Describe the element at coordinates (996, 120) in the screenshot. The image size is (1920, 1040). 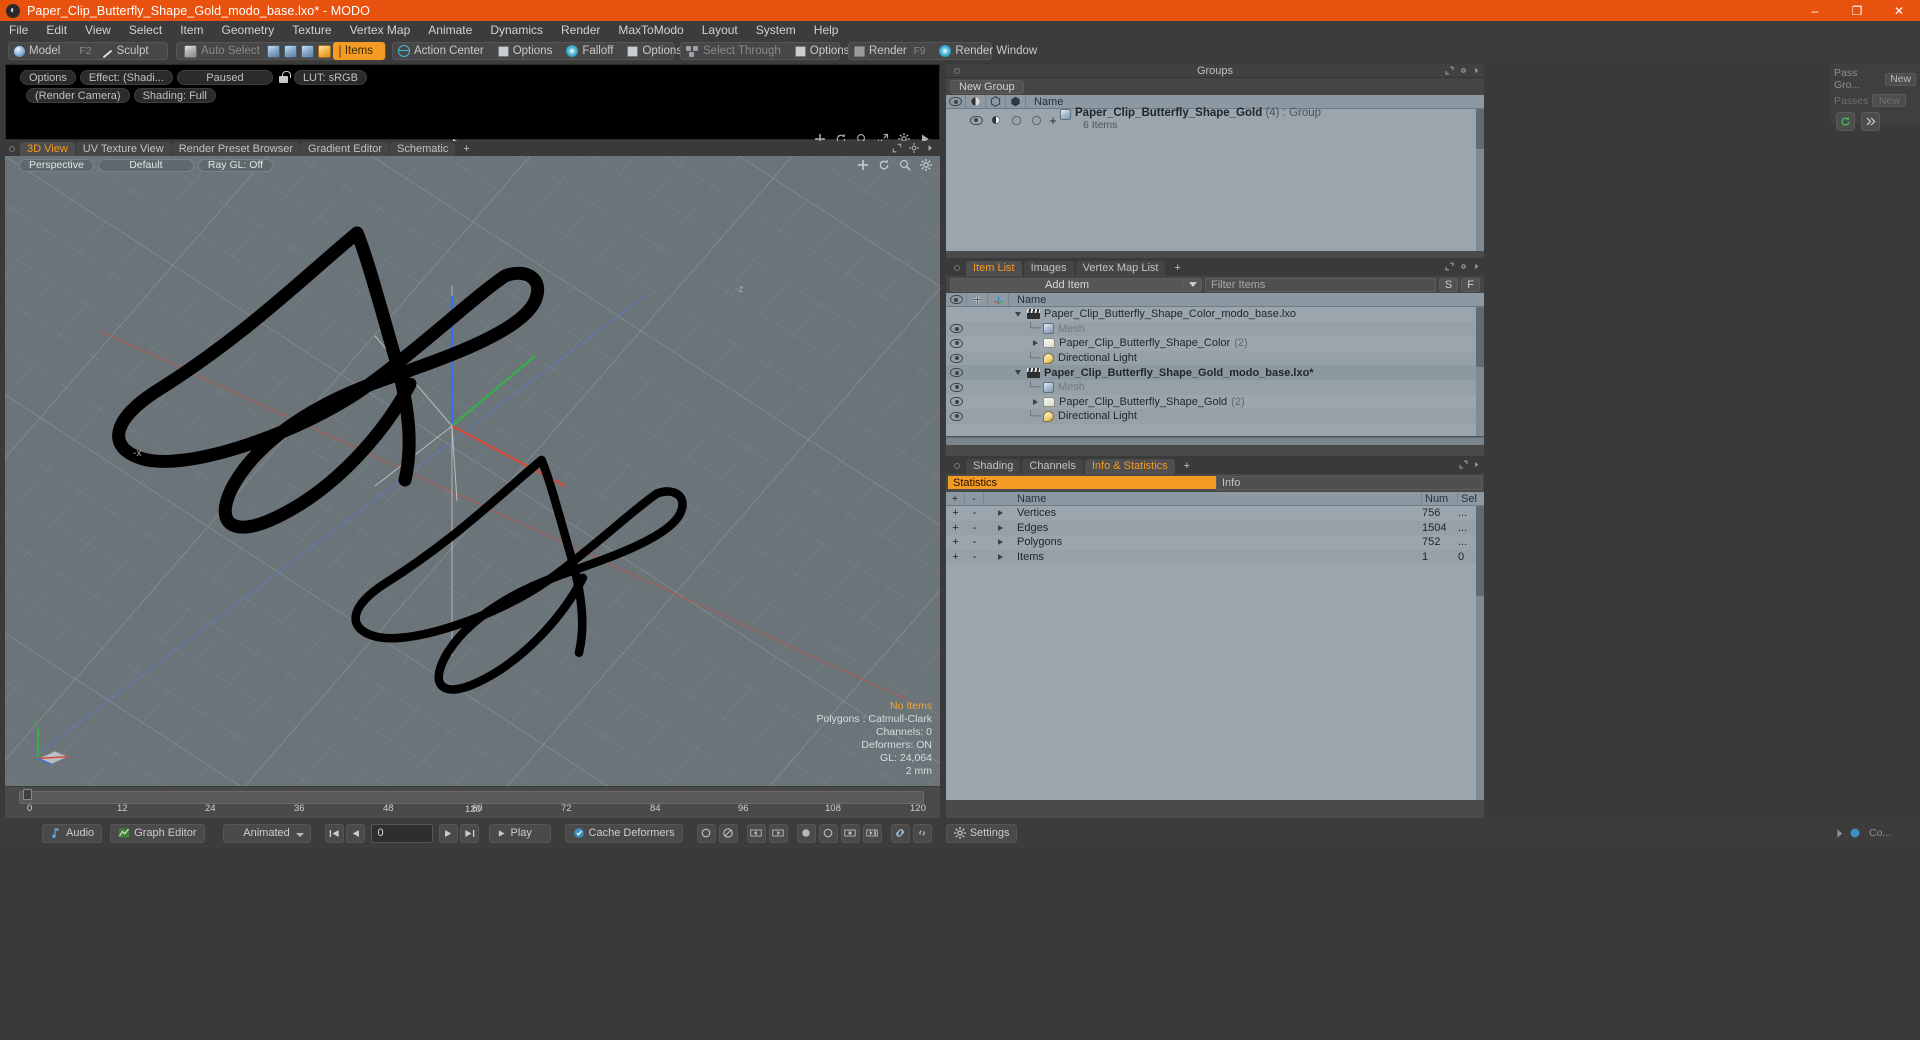
I see `render-visibility-icon` at that location.